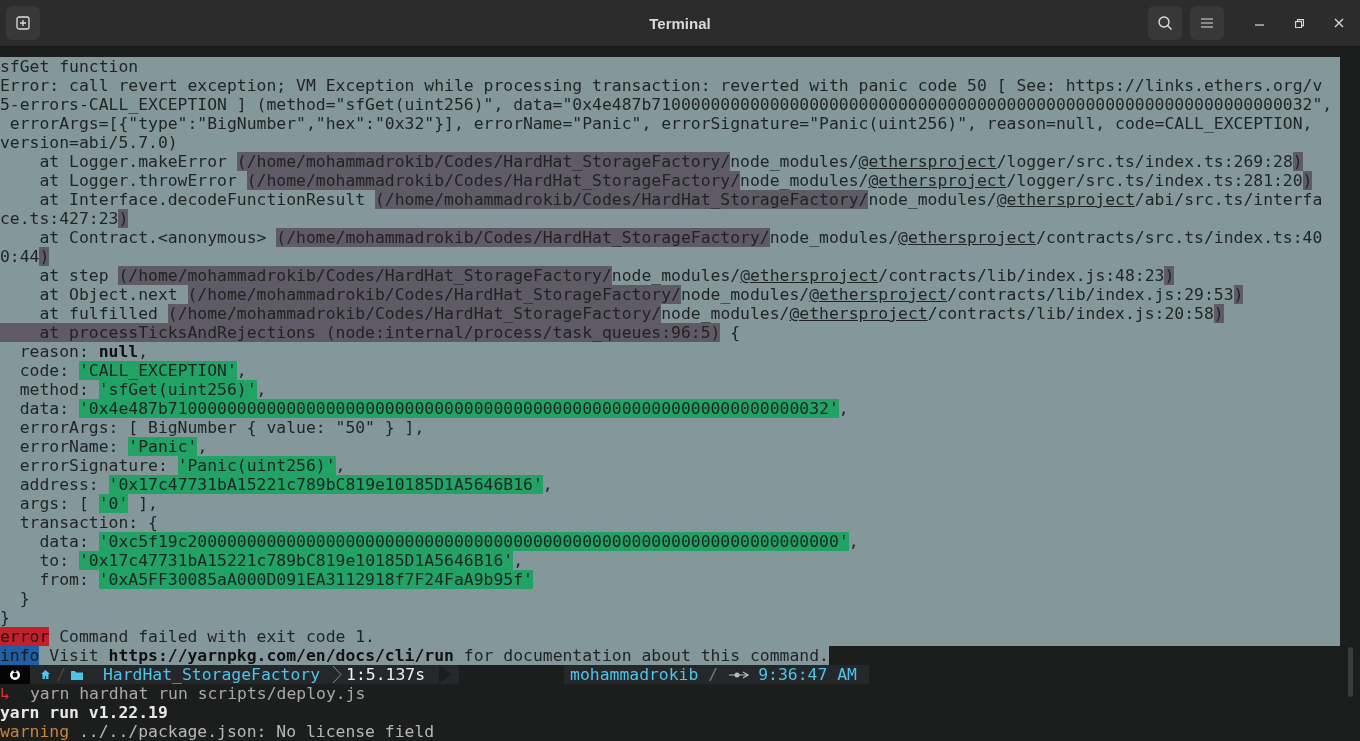  I want to click on string-value: '0xc5f19c200000000000000000000000000000000000000000000000000000000000000000', so click(473, 541).